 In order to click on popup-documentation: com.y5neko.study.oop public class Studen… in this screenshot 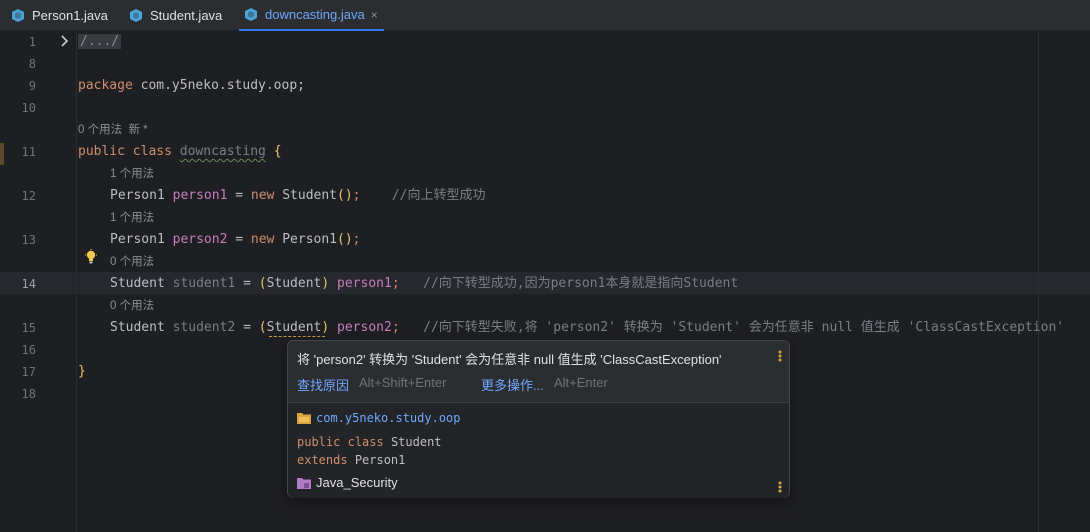, I will do `click(538, 450)`.